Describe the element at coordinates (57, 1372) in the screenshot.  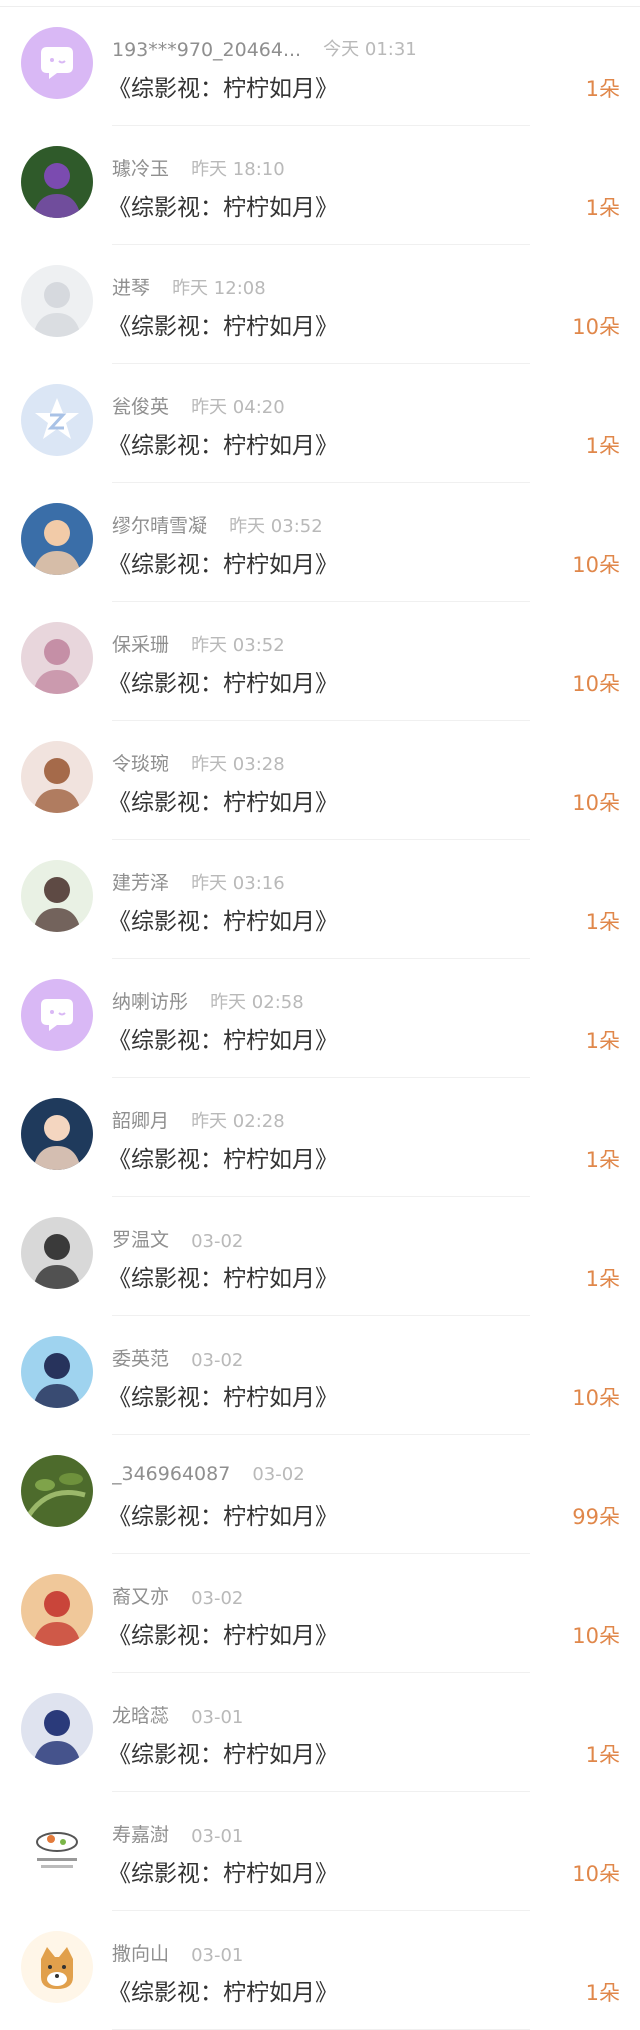
I see `cartoon-avatar` at that location.